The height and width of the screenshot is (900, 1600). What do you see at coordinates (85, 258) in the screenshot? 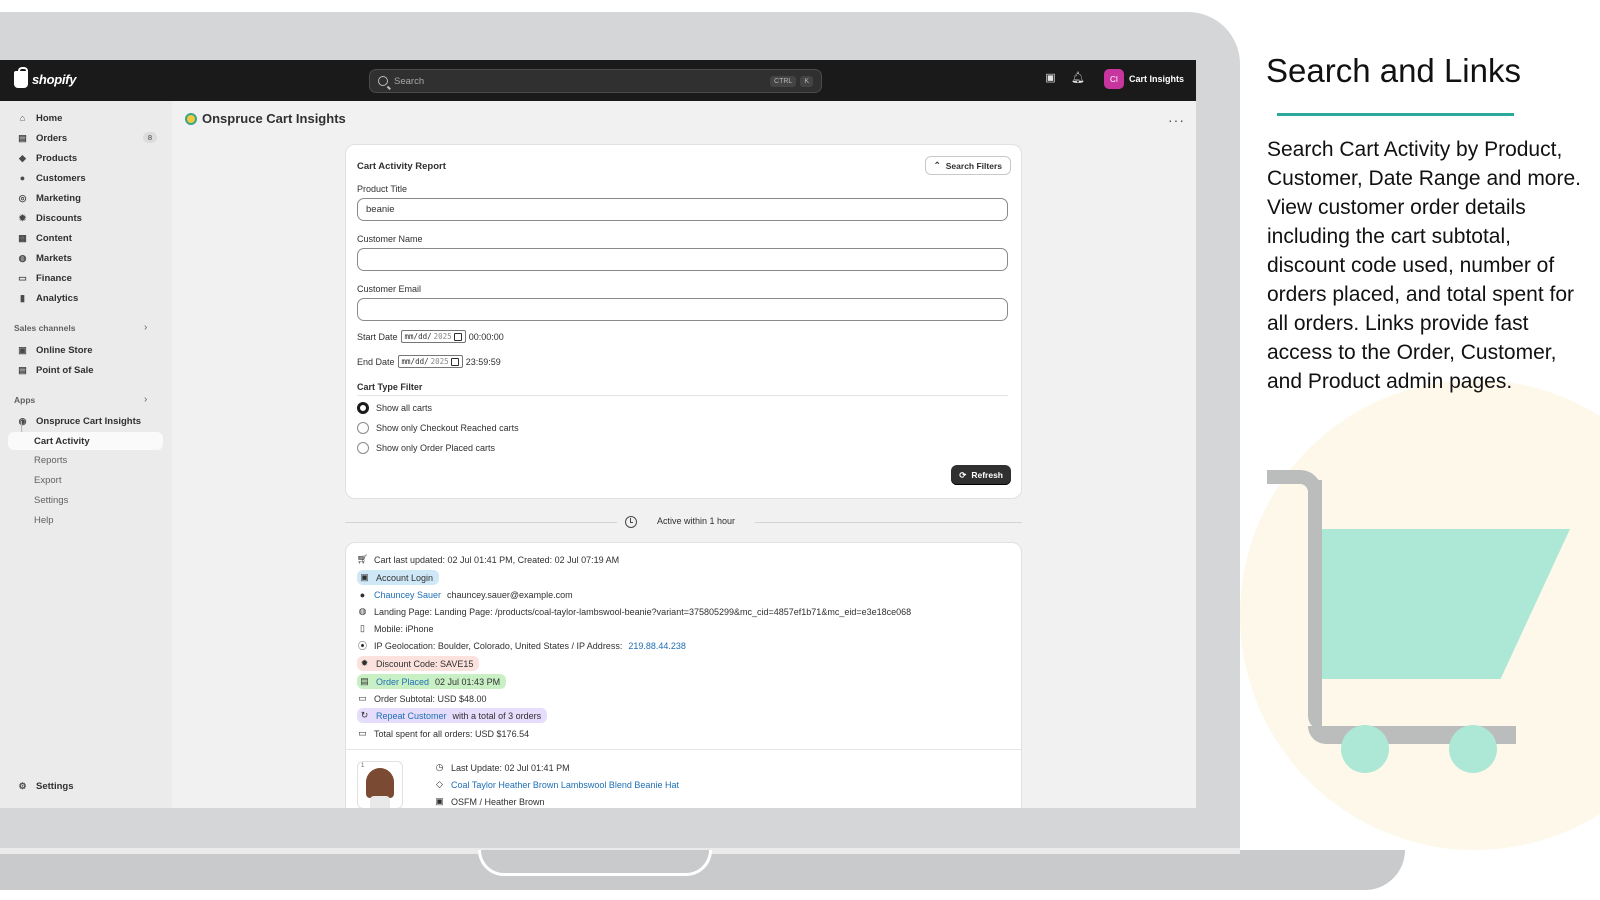
I see `sidebar-item-markets: ◍ Markets` at bounding box center [85, 258].